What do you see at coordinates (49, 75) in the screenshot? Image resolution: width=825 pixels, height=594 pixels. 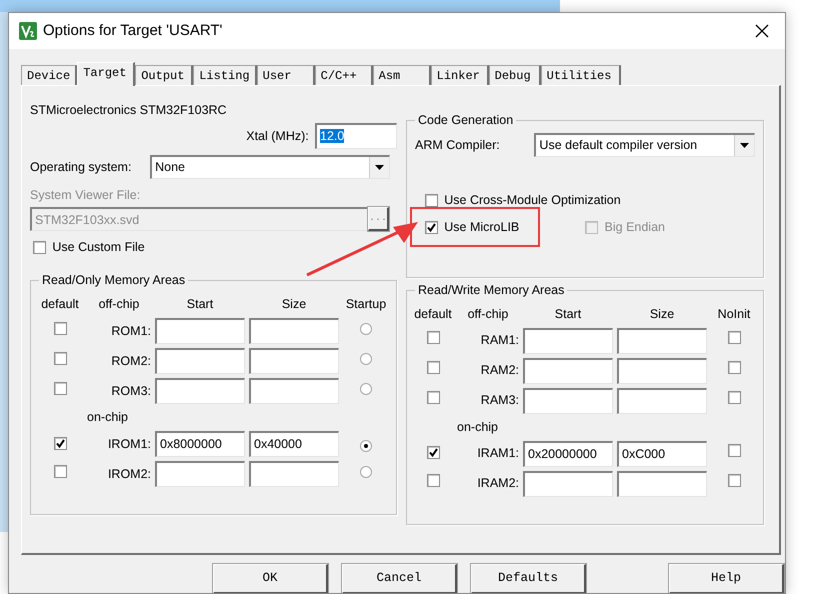 I see `tab: Device` at bounding box center [49, 75].